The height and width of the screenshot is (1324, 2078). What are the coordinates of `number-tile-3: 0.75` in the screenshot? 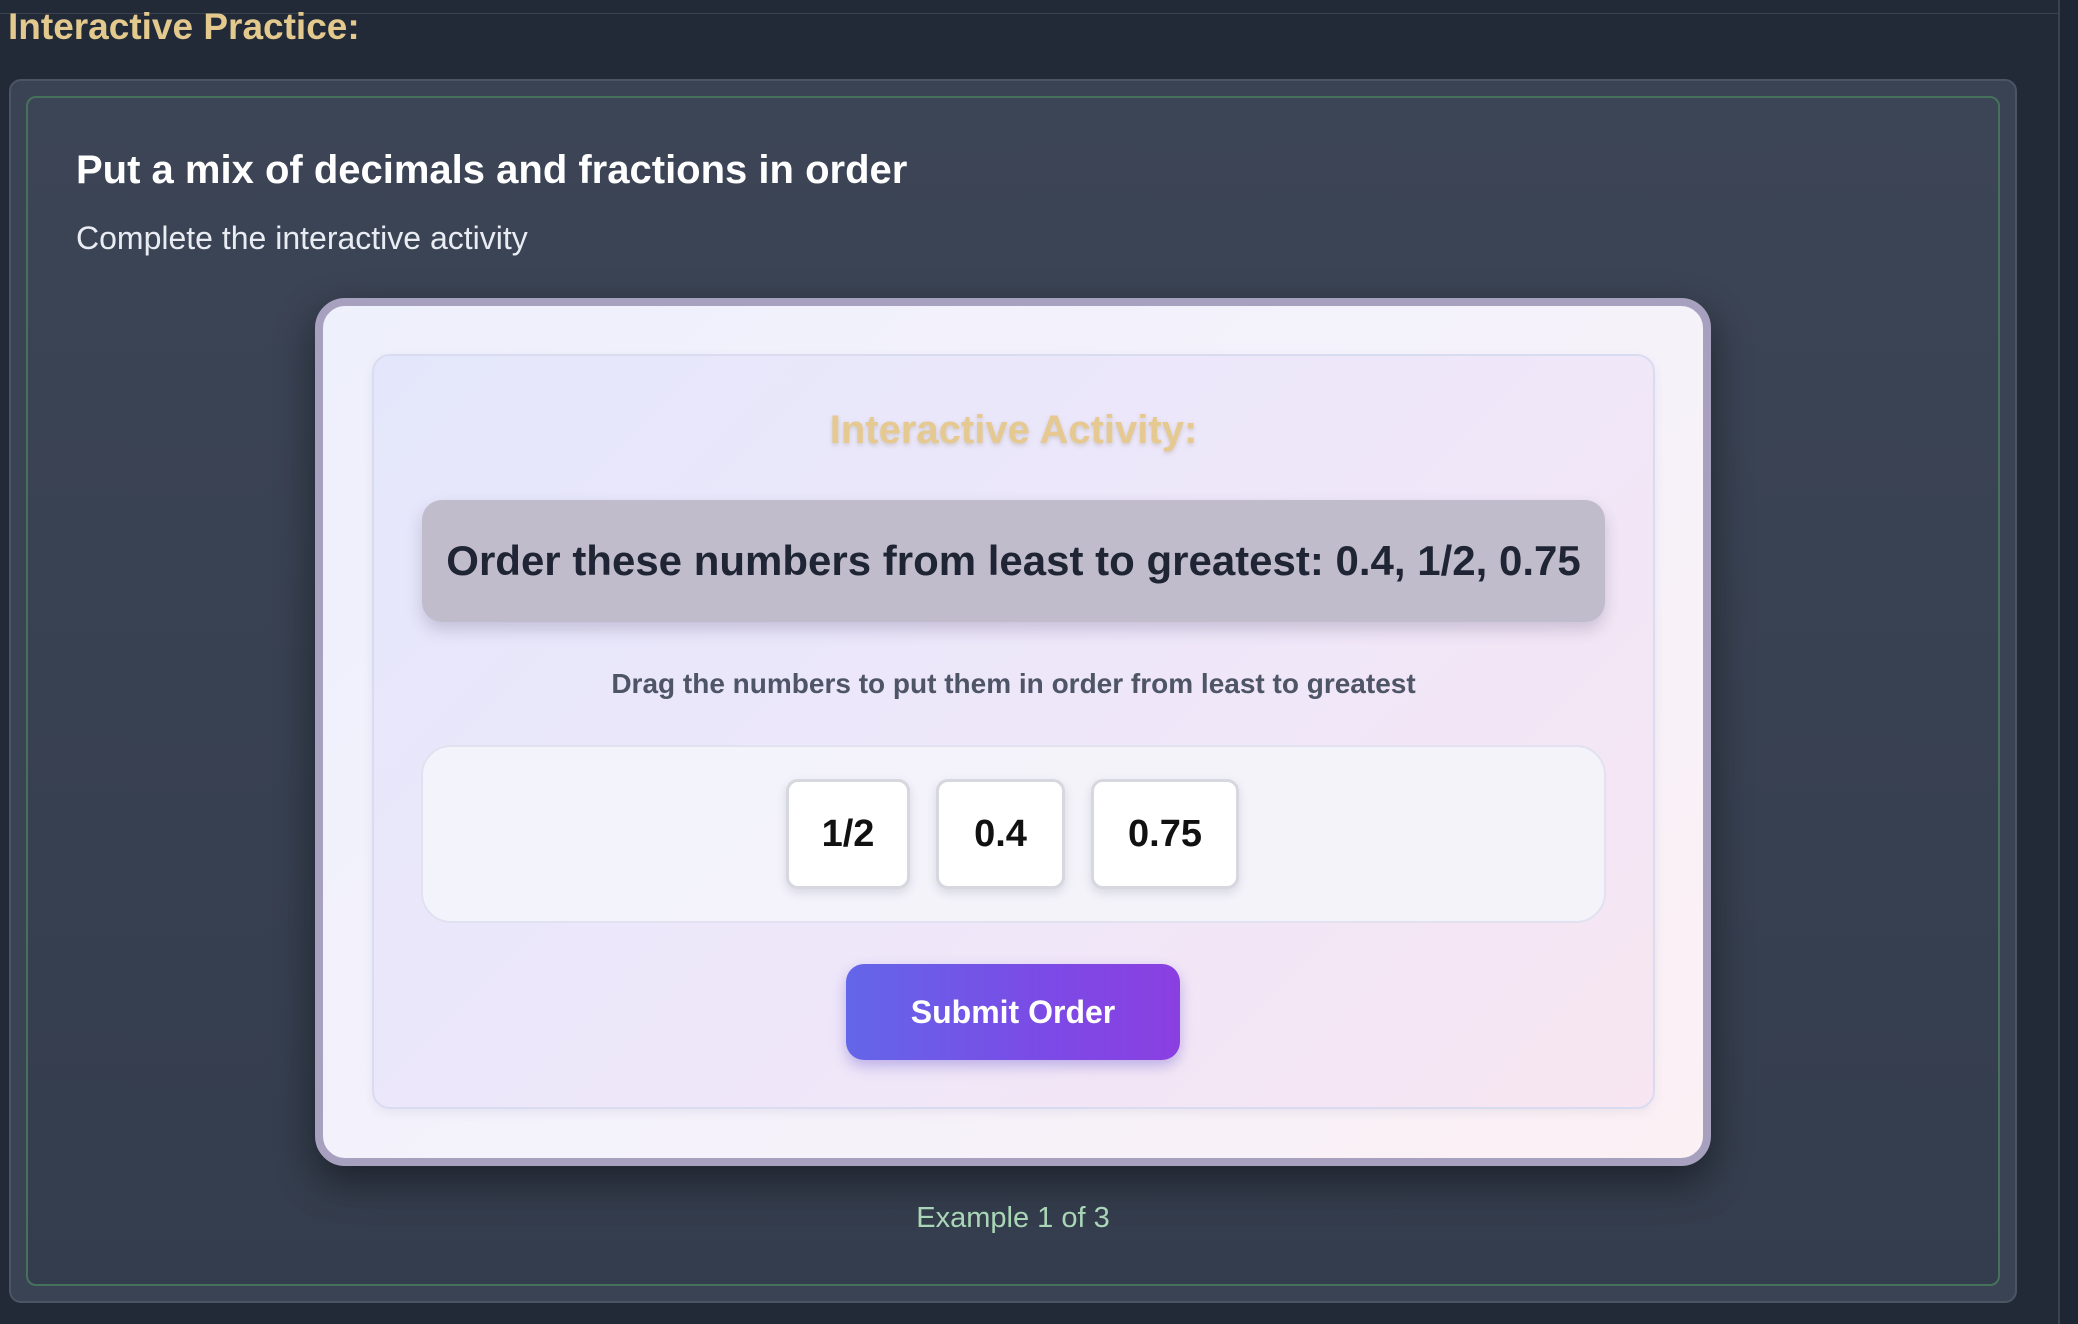 It's located at (1165, 834).